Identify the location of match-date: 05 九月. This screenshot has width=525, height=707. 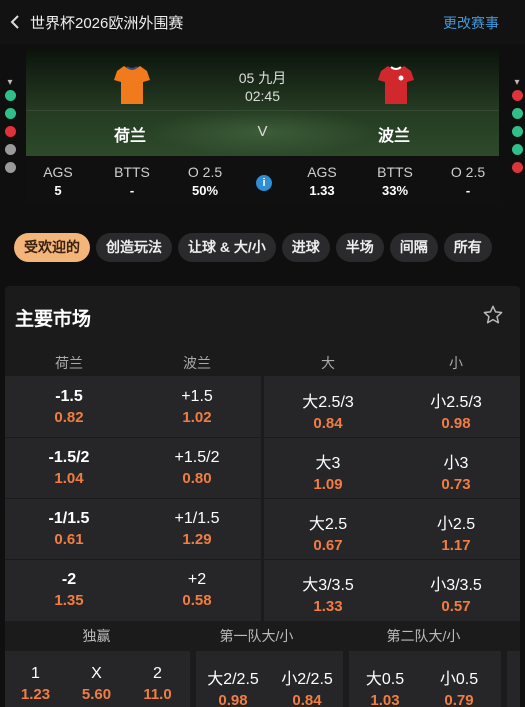
(262, 78).